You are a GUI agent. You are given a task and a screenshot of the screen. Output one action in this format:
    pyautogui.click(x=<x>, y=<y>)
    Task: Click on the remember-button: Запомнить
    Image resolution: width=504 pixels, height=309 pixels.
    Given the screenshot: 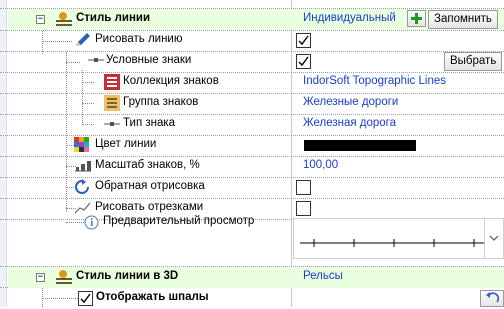 What is the action you would take?
    pyautogui.click(x=463, y=19)
    